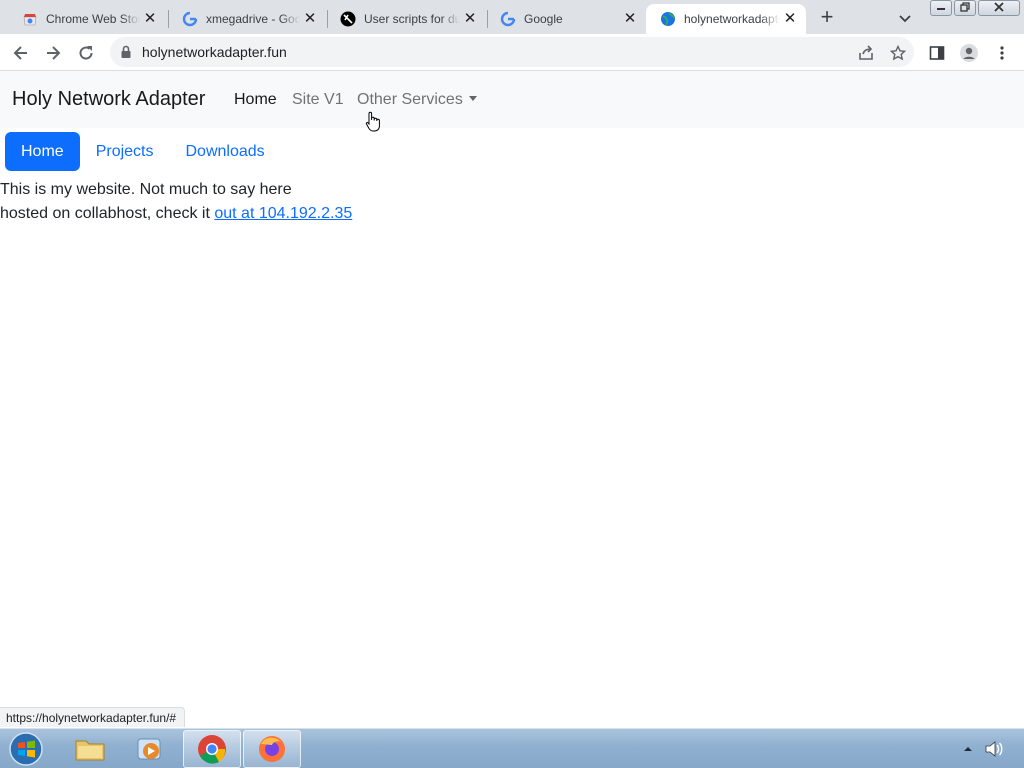  Describe the element at coordinates (253, 19) in the screenshot. I see `tab-title: xmegadrive - Google Search` at that location.